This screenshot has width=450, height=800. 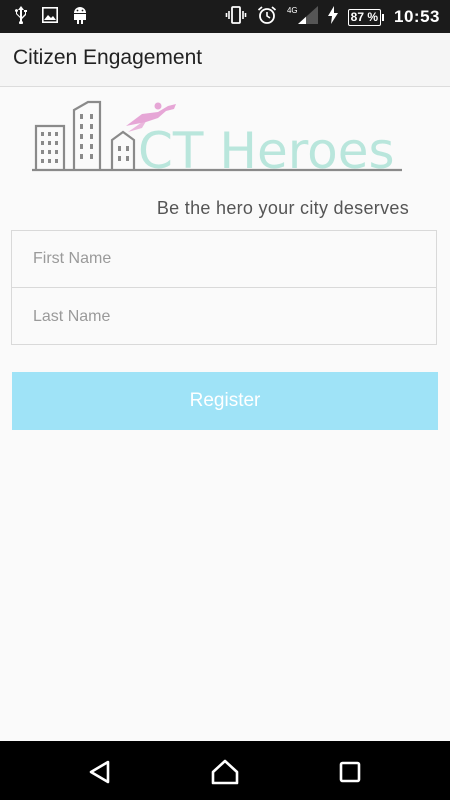 I want to click on signal-icon, so click(x=307, y=17).